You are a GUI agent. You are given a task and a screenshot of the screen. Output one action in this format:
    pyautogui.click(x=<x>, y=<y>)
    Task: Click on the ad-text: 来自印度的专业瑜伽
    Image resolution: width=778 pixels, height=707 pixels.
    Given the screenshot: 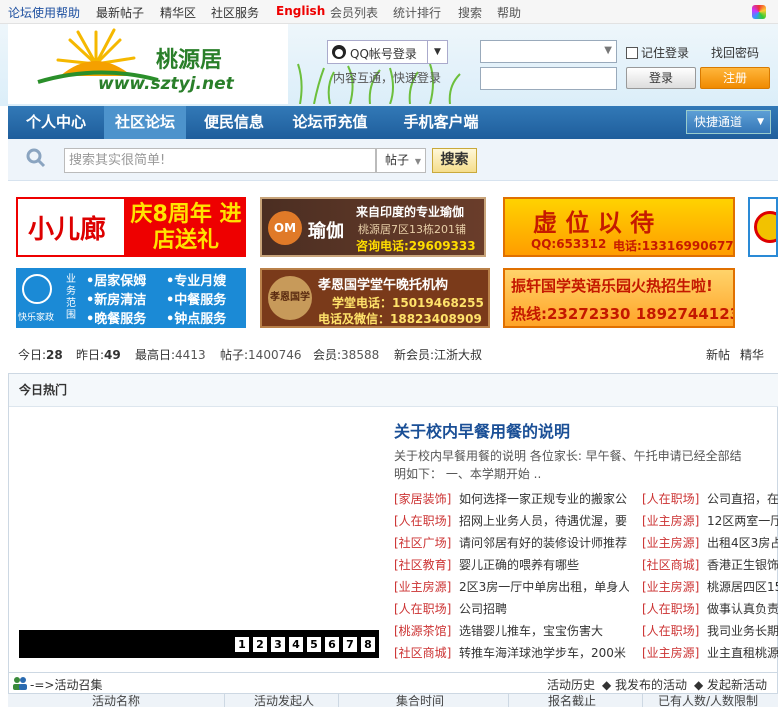 What is the action you would take?
    pyautogui.click(x=410, y=212)
    